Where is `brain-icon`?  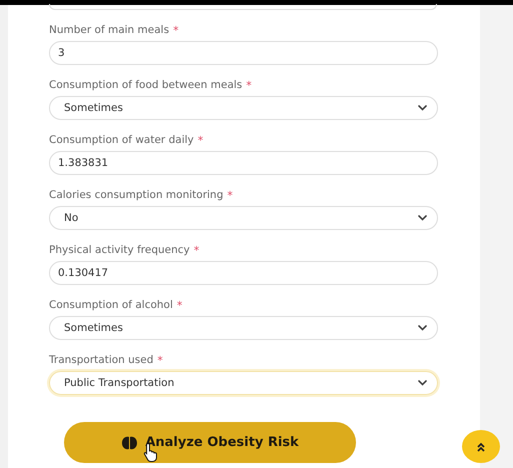 brain-icon is located at coordinates (129, 443).